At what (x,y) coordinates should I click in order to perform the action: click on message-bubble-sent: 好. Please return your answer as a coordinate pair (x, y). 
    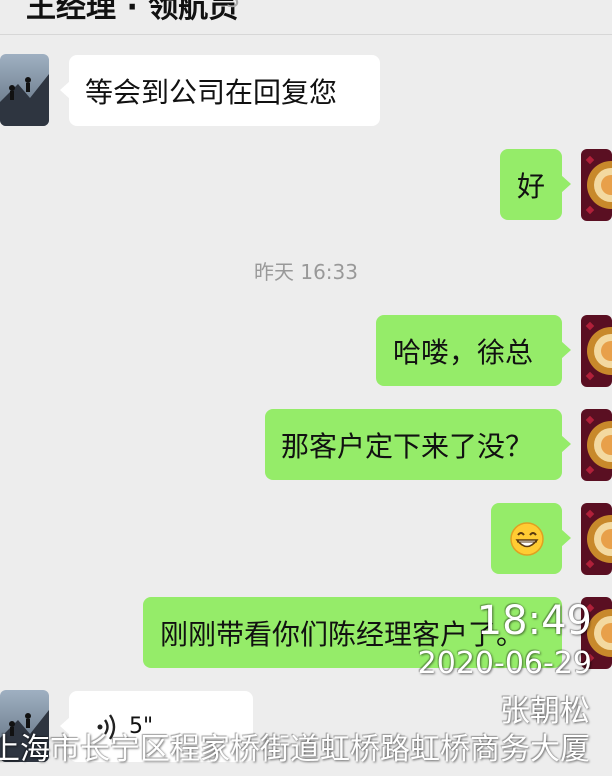
    Looking at the image, I should click on (535, 184).